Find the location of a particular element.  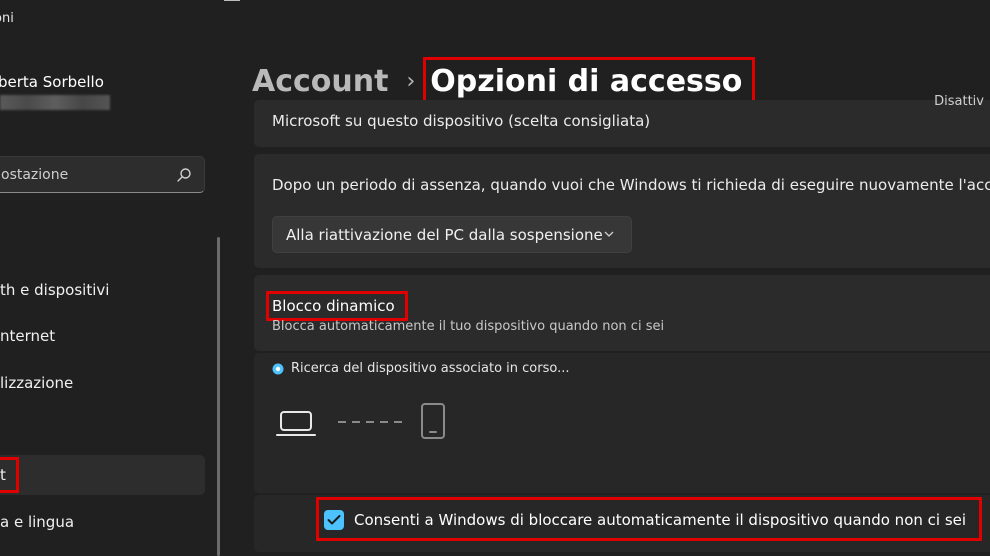

phone-icon is located at coordinates (433, 421).